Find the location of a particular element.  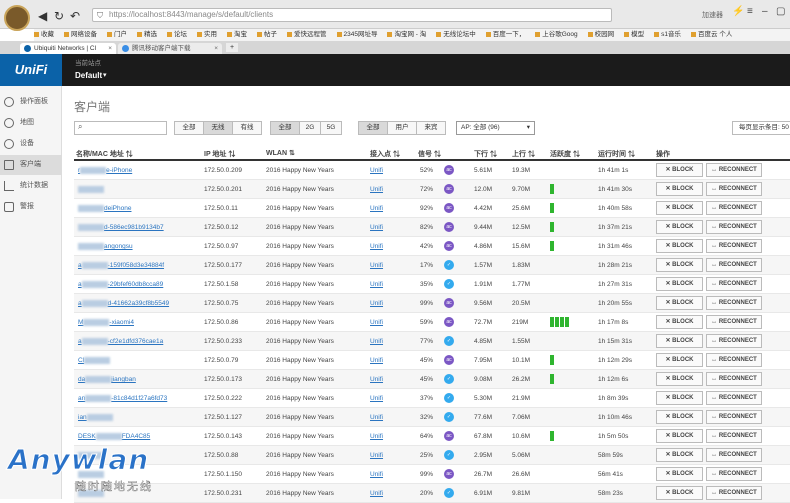

client-name-link: a -cf2e1dfd376cae1a is located at coordinates (120, 341).